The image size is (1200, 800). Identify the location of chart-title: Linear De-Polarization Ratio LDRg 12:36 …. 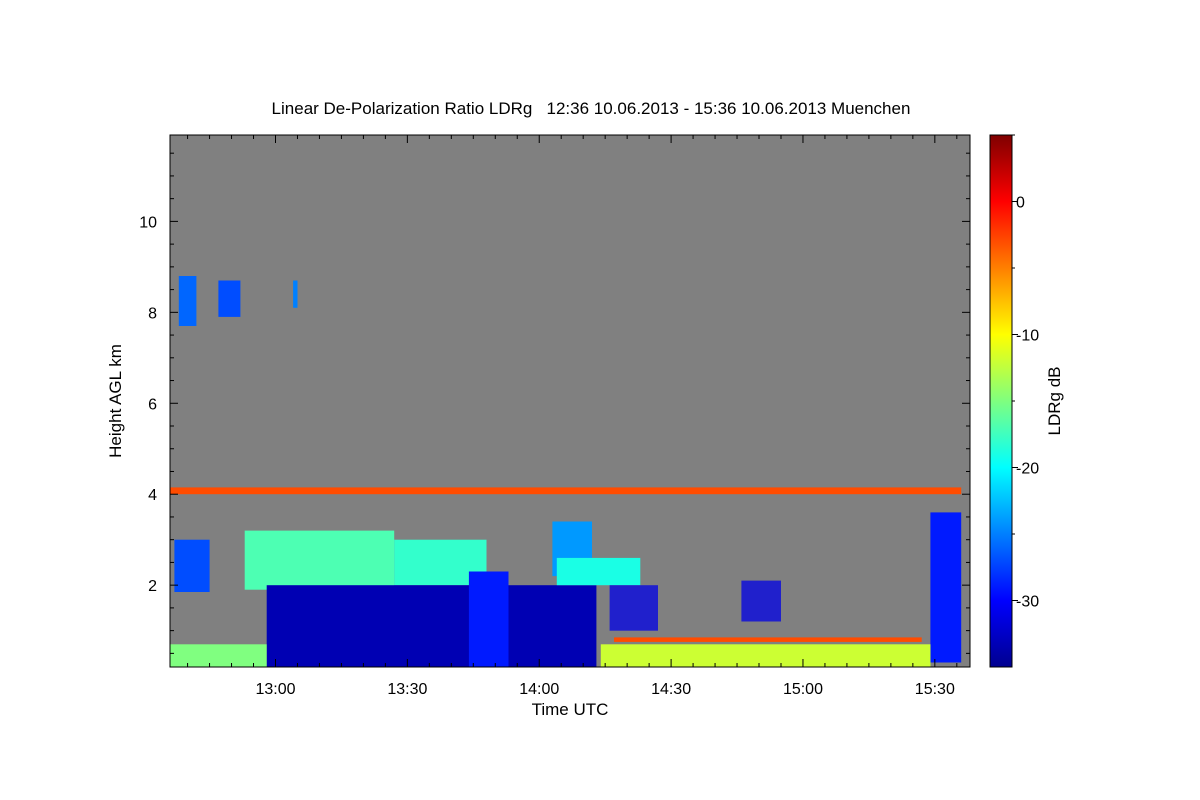
(591, 108).